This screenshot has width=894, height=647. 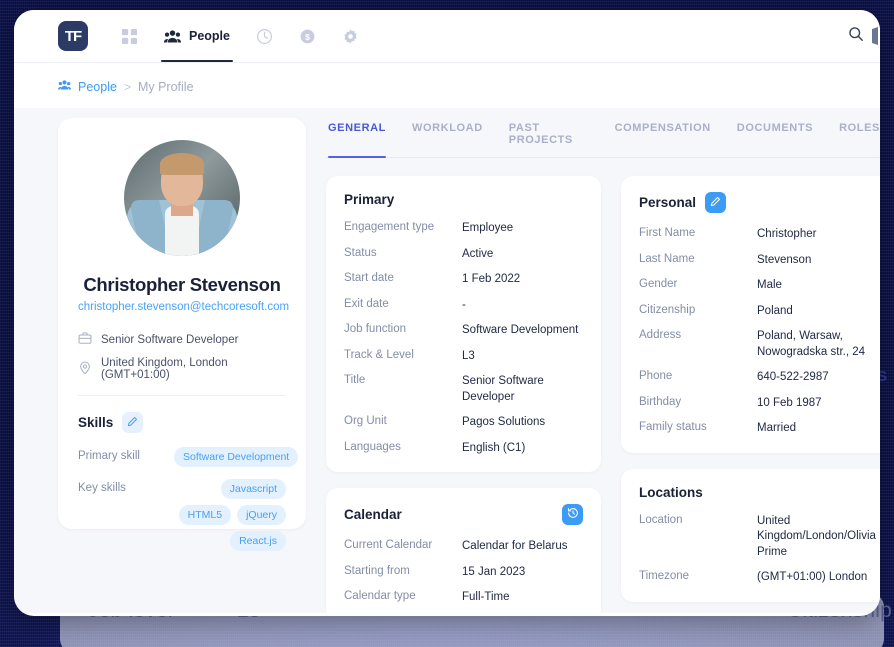 I want to click on field-label: First Name, so click(x=667, y=233).